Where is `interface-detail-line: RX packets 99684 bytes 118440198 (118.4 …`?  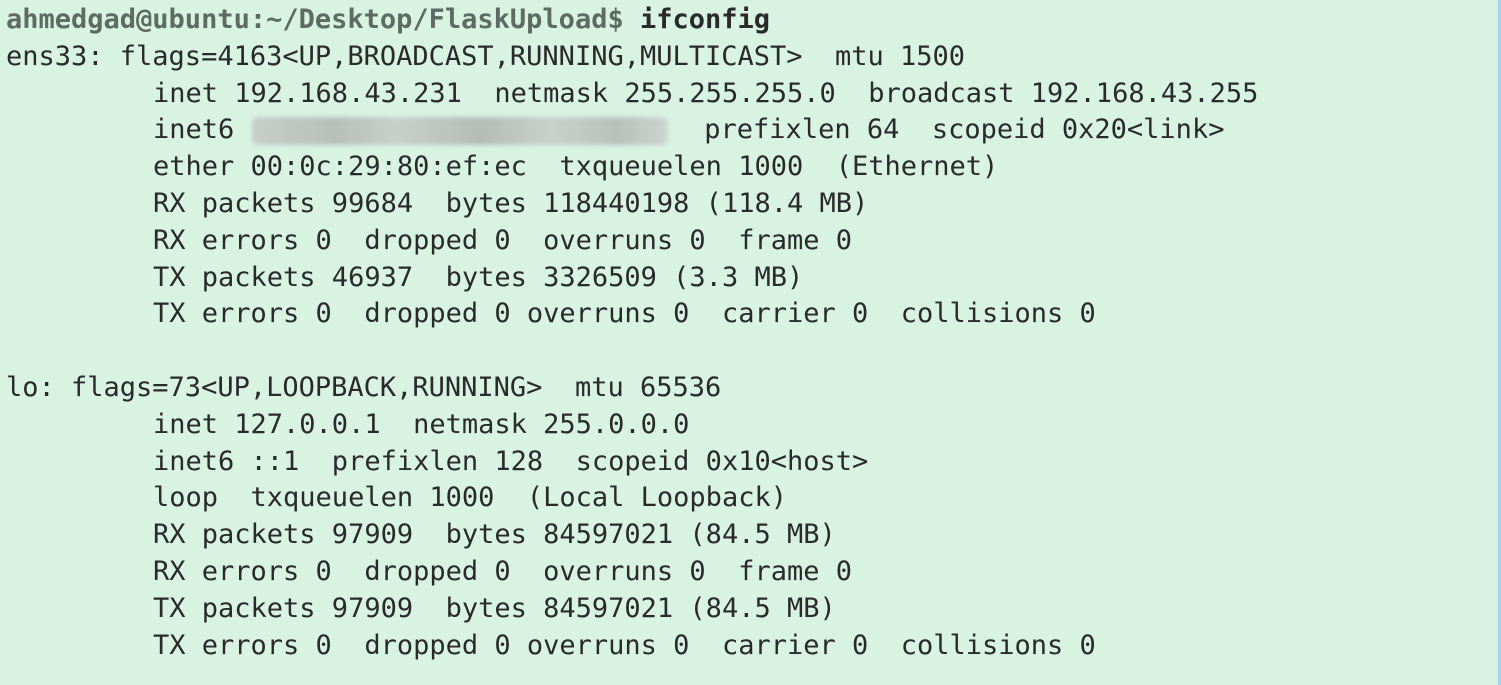
interface-detail-line: RX packets 99684 bytes 118440198 (118.4 … is located at coordinates (752, 204).